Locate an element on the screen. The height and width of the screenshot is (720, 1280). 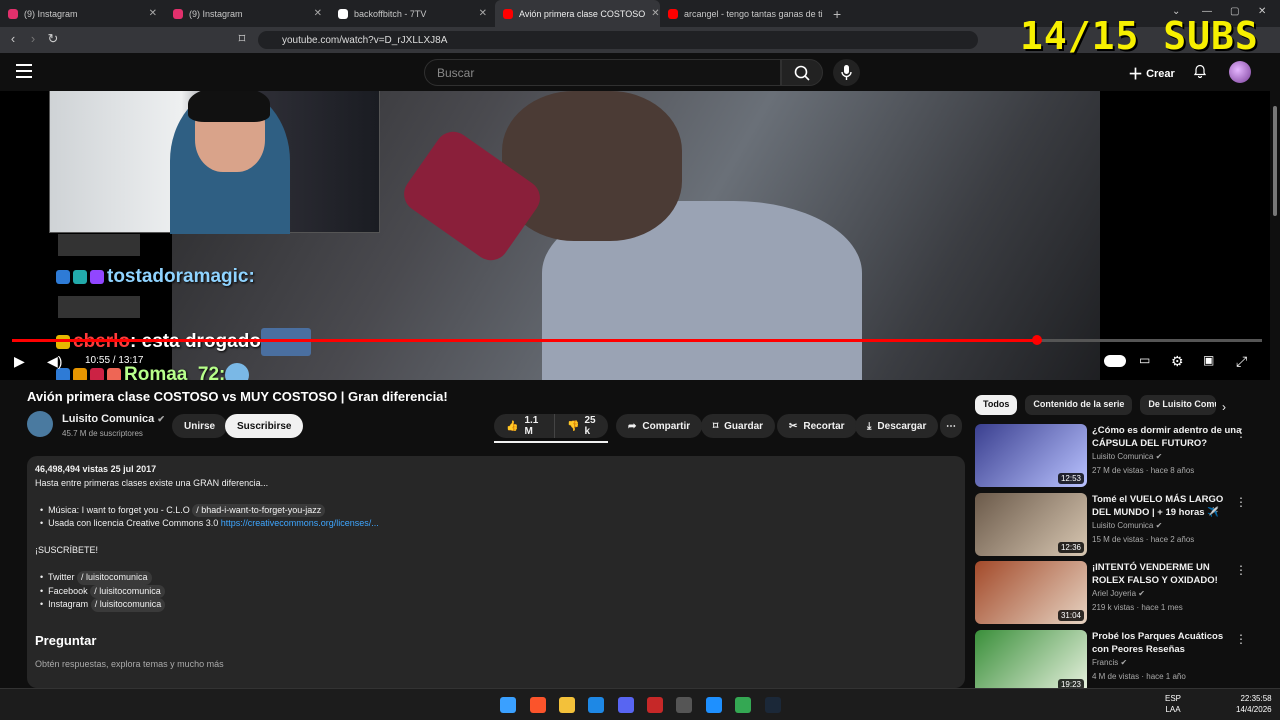
tab-title: arcangel - tengo tantas ganas de ti ( is located at coordinates (754, 13).